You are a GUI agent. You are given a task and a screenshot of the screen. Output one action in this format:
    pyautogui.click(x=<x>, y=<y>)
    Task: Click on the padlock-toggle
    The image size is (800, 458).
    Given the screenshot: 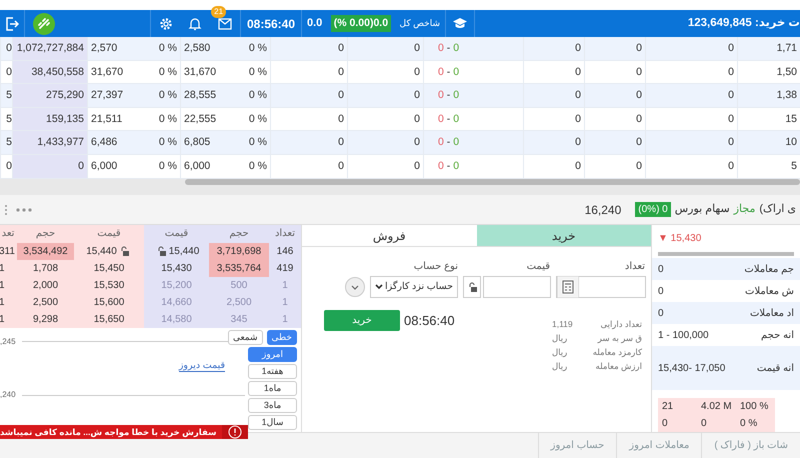 What is the action you would take?
    pyautogui.click(x=472, y=287)
    